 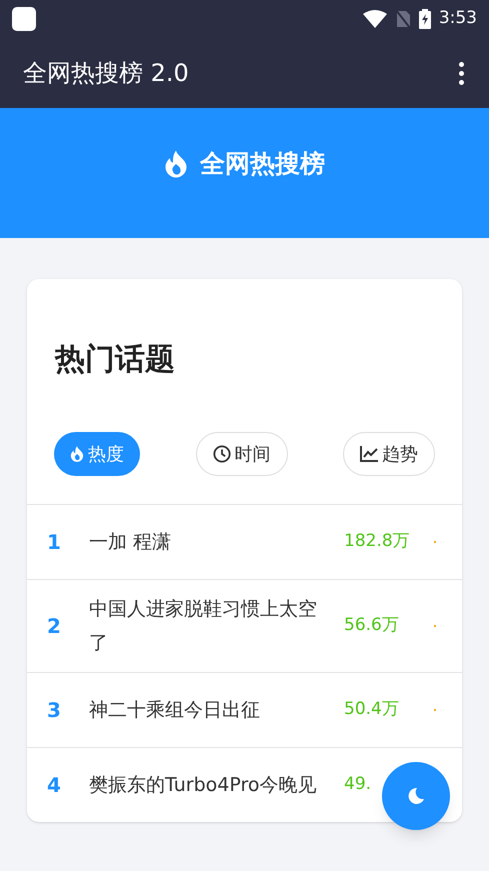 I want to click on heat-value: 49., so click(x=358, y=784).